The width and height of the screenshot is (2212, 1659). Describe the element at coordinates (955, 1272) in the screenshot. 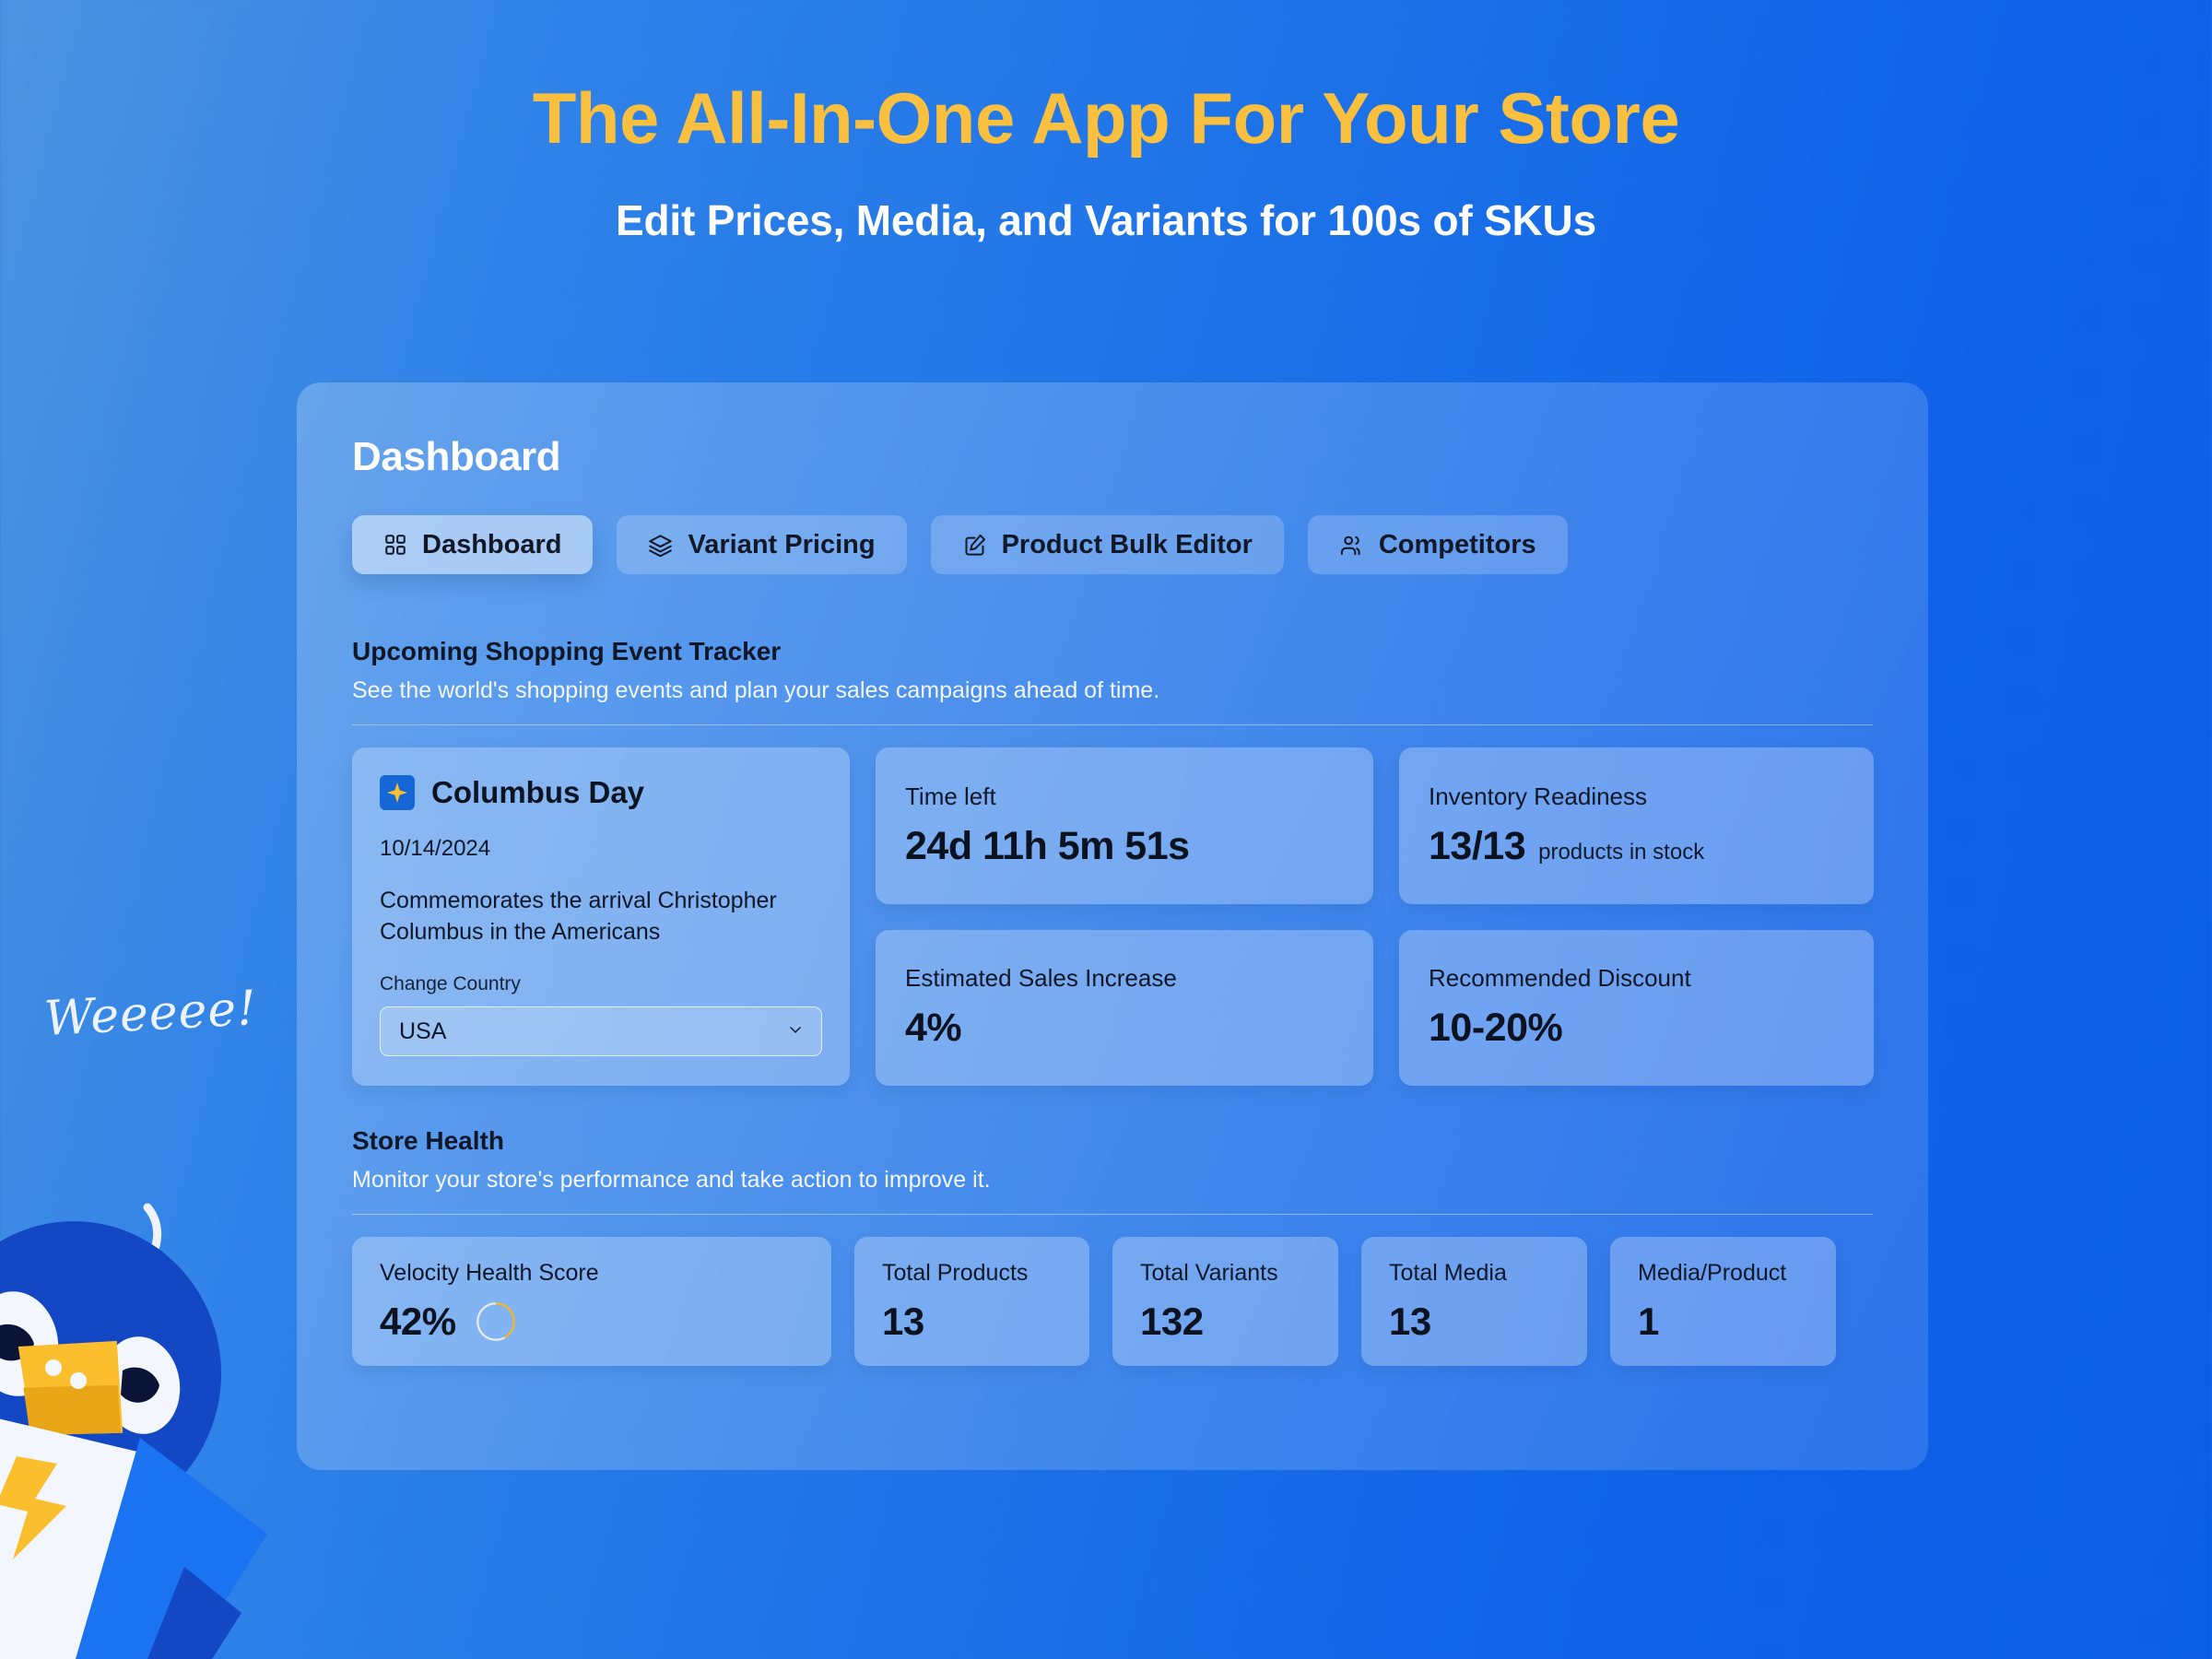

I see `health-label: Total Products` at that location.